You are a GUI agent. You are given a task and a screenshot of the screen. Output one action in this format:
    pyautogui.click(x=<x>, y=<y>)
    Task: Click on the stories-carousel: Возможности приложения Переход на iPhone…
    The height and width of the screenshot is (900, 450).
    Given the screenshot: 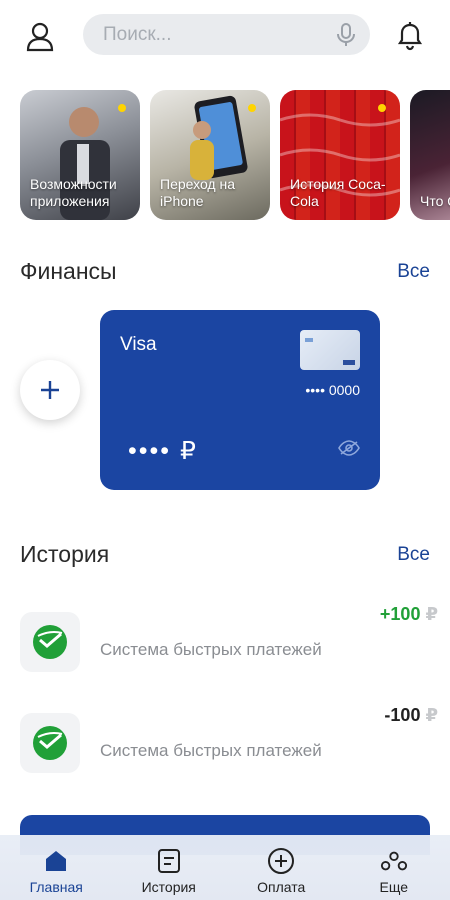 What is the action you would take?
    pyautogui.click(x=235, y=155)
    